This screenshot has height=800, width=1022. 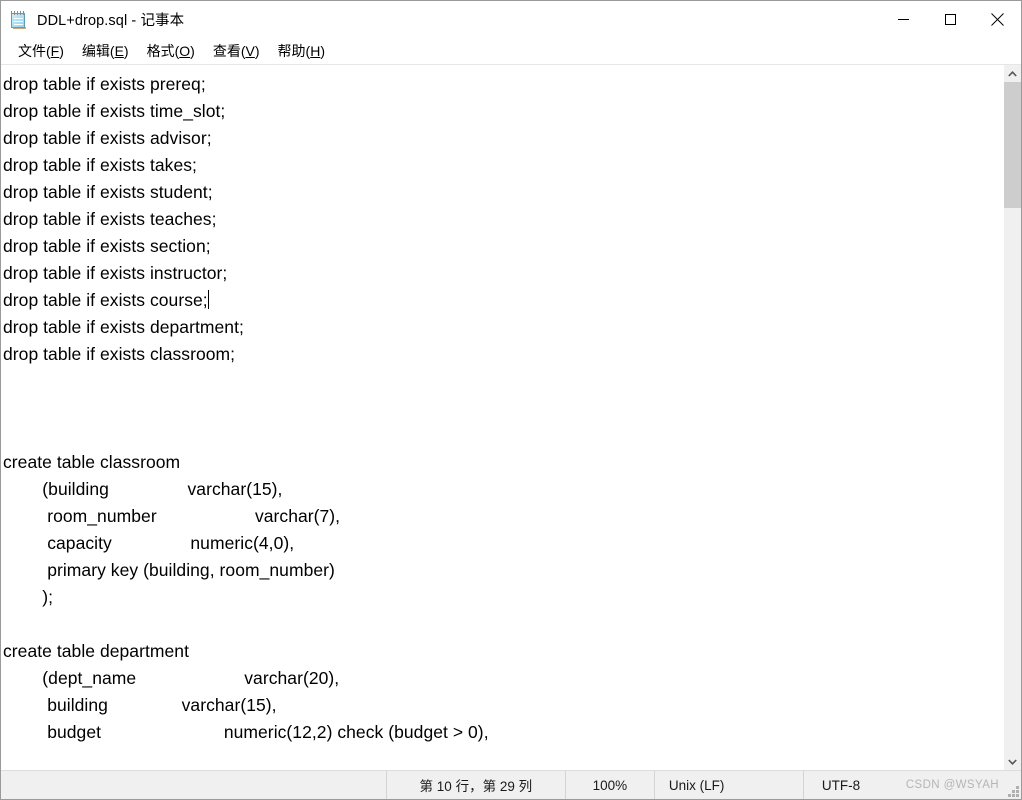 I want to click on menu-help-accel: H, so click(x=315, y=50).